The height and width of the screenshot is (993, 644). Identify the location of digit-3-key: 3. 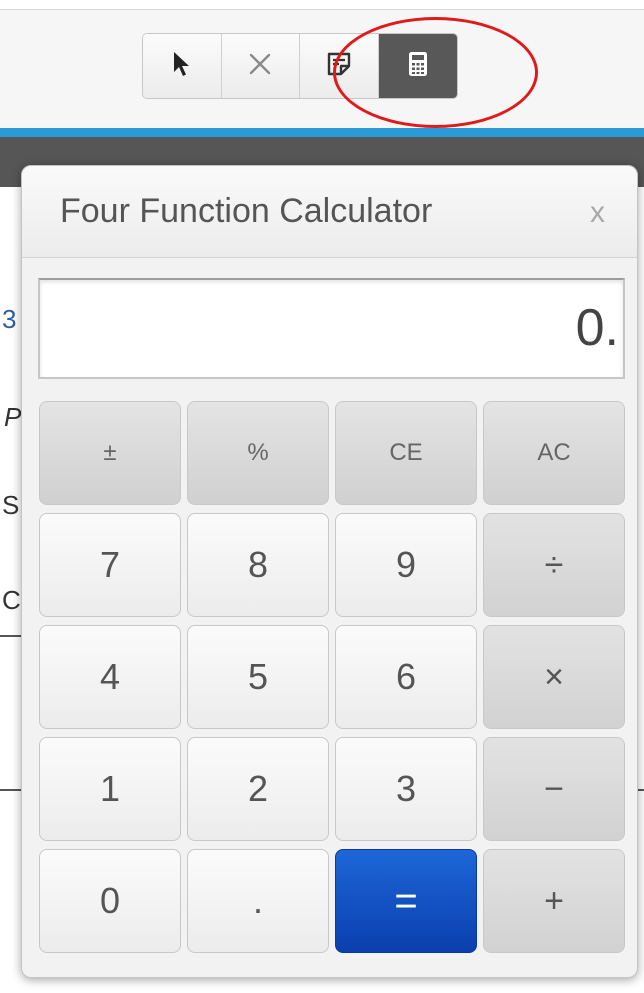
(406, 789).